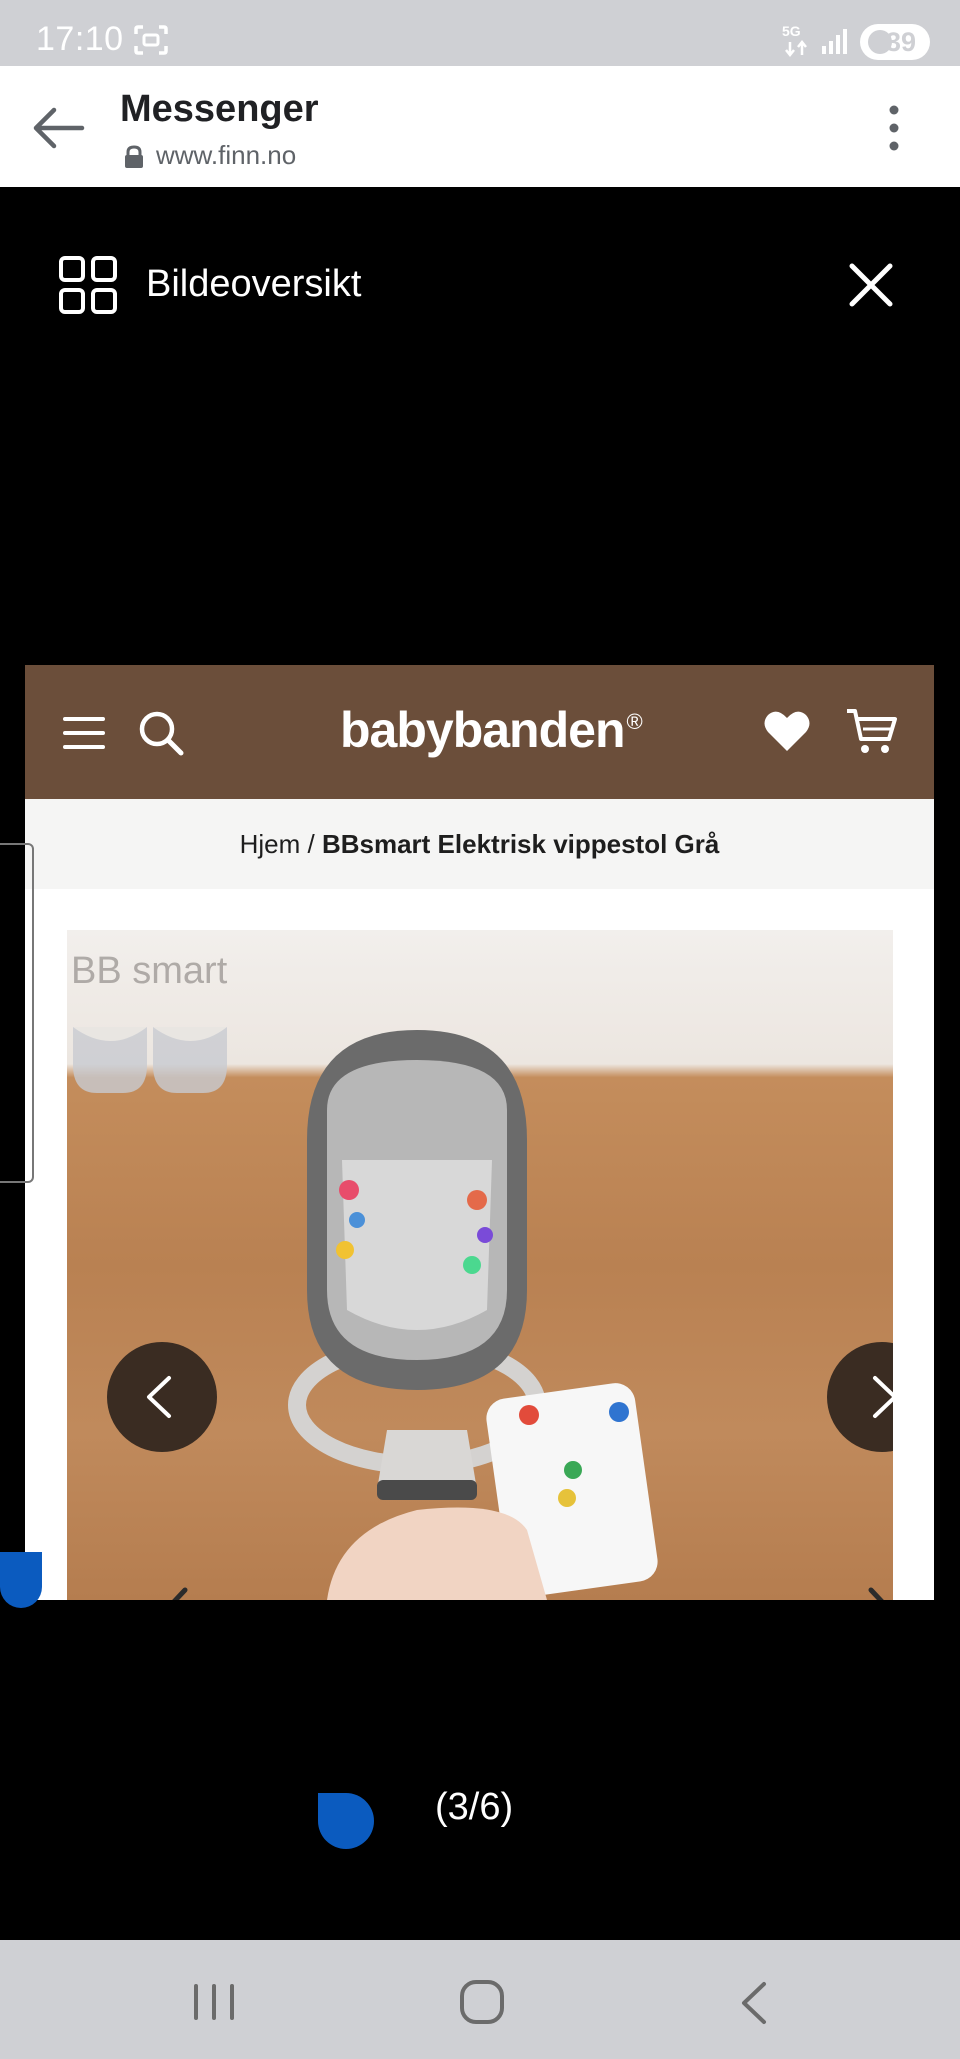 This screenshot has width=960, height=2059. What do you see at coordinates (149, 971) in the screenshot?
I see `photo-brand-text: BB smart` at bounding box center [149, 971].